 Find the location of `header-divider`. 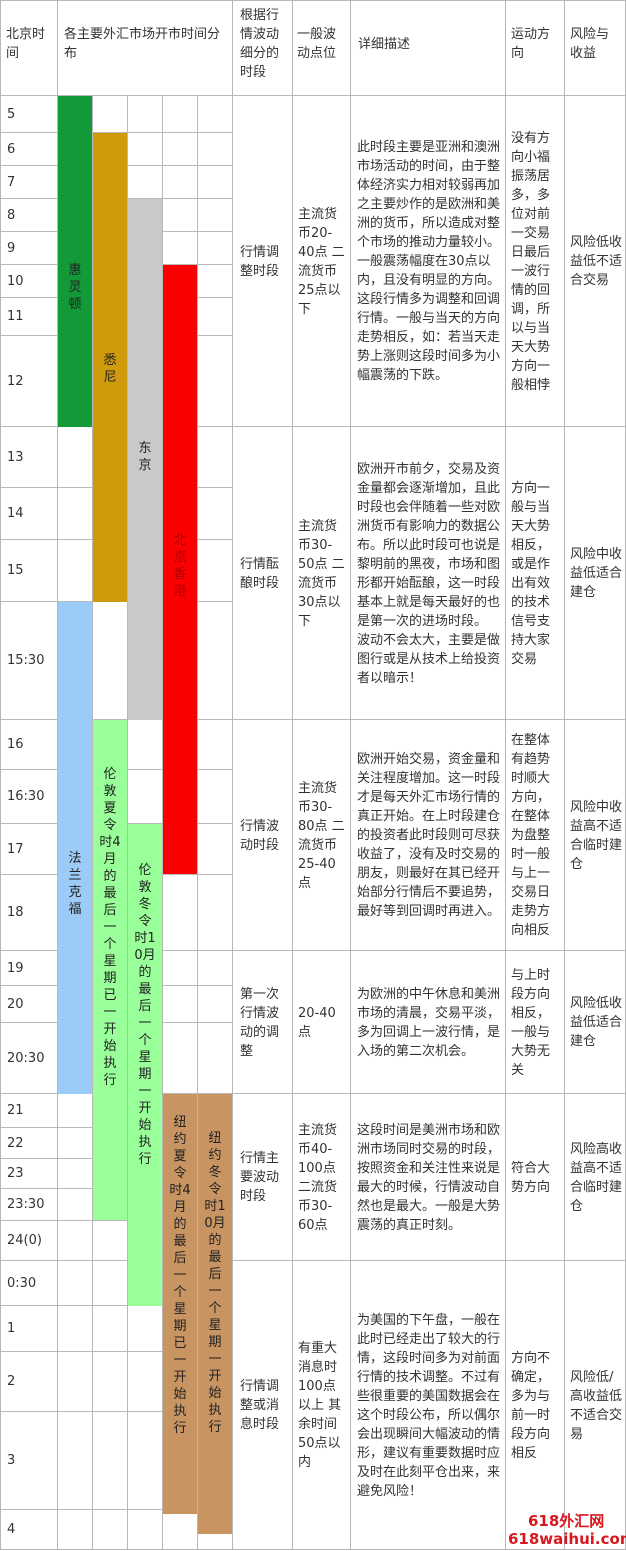

header-divider is located at coordinates (313, 95).